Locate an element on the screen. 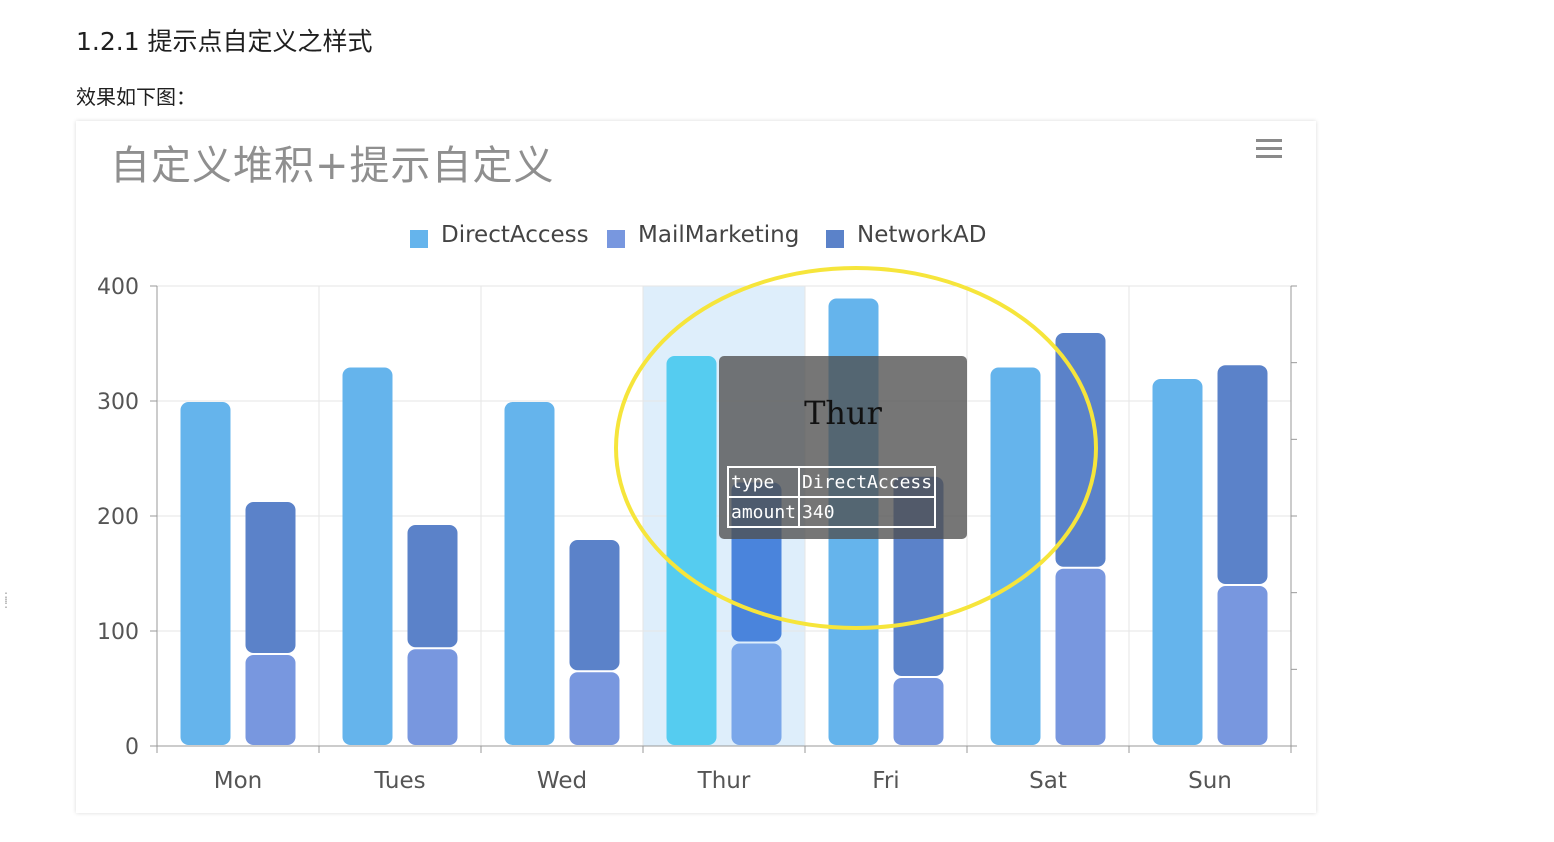 The height and width of the screenshot is (842, 1554). bar-directaccess-sun is located at coordinates (1177, 562).